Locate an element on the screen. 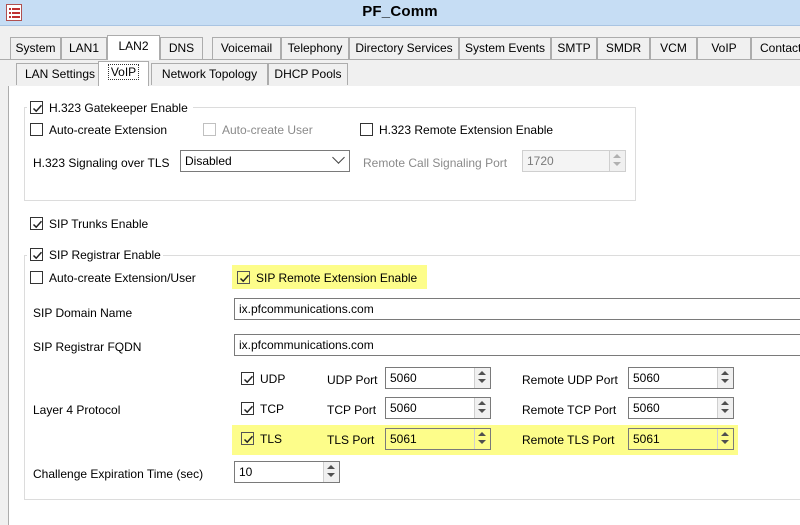  sip-registrar-fqdn-input: ix.pfcommunications.com is located at coordinates (517, 345).